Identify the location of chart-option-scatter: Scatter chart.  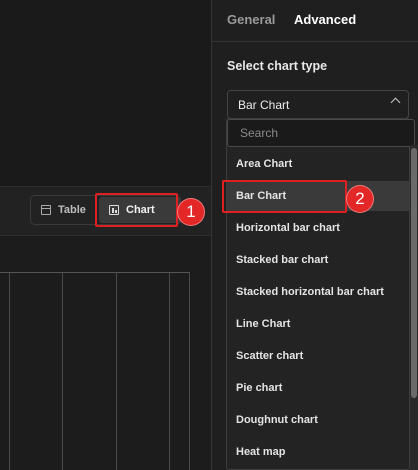
(318, 356).